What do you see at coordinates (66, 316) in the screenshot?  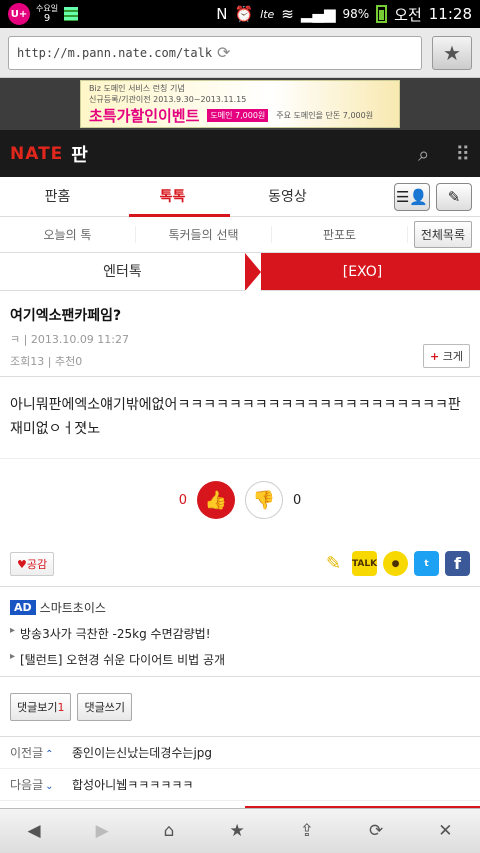 I see `post-title: 여기엑소팬카페임?` at bounding box center [66, 316].